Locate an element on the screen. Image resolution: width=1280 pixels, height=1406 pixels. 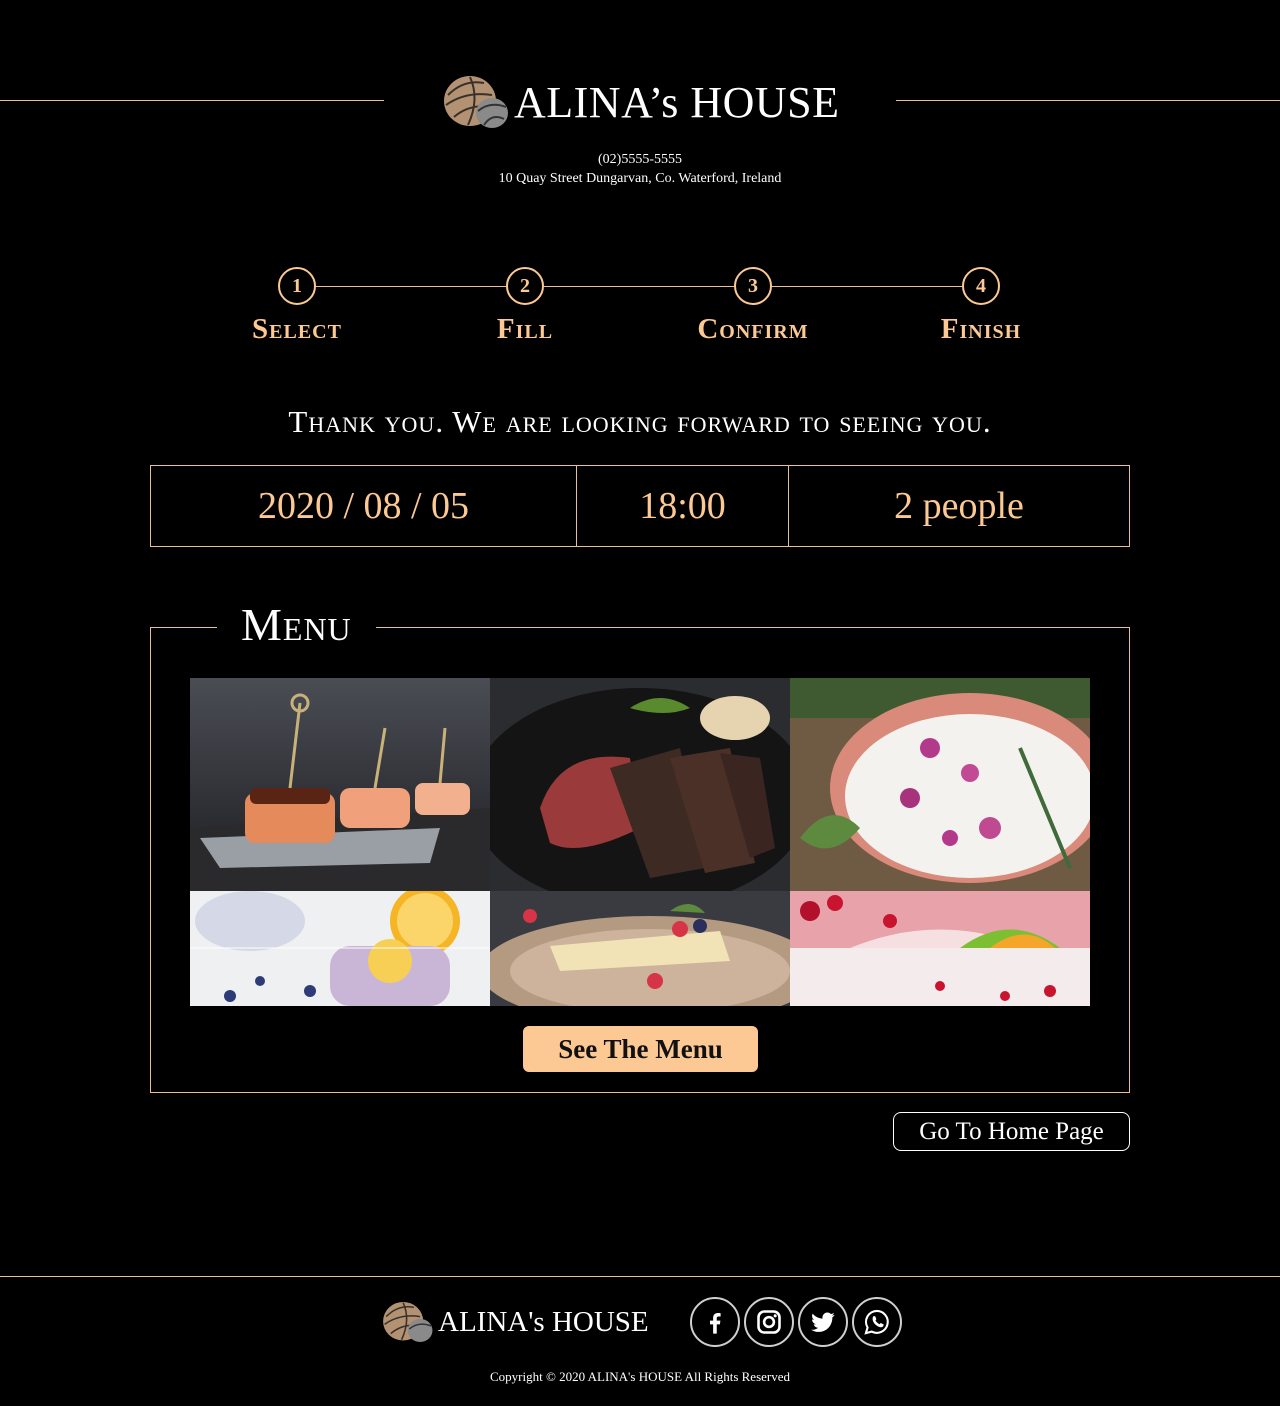
twitter-icon is located at coordinates (823, 1322).